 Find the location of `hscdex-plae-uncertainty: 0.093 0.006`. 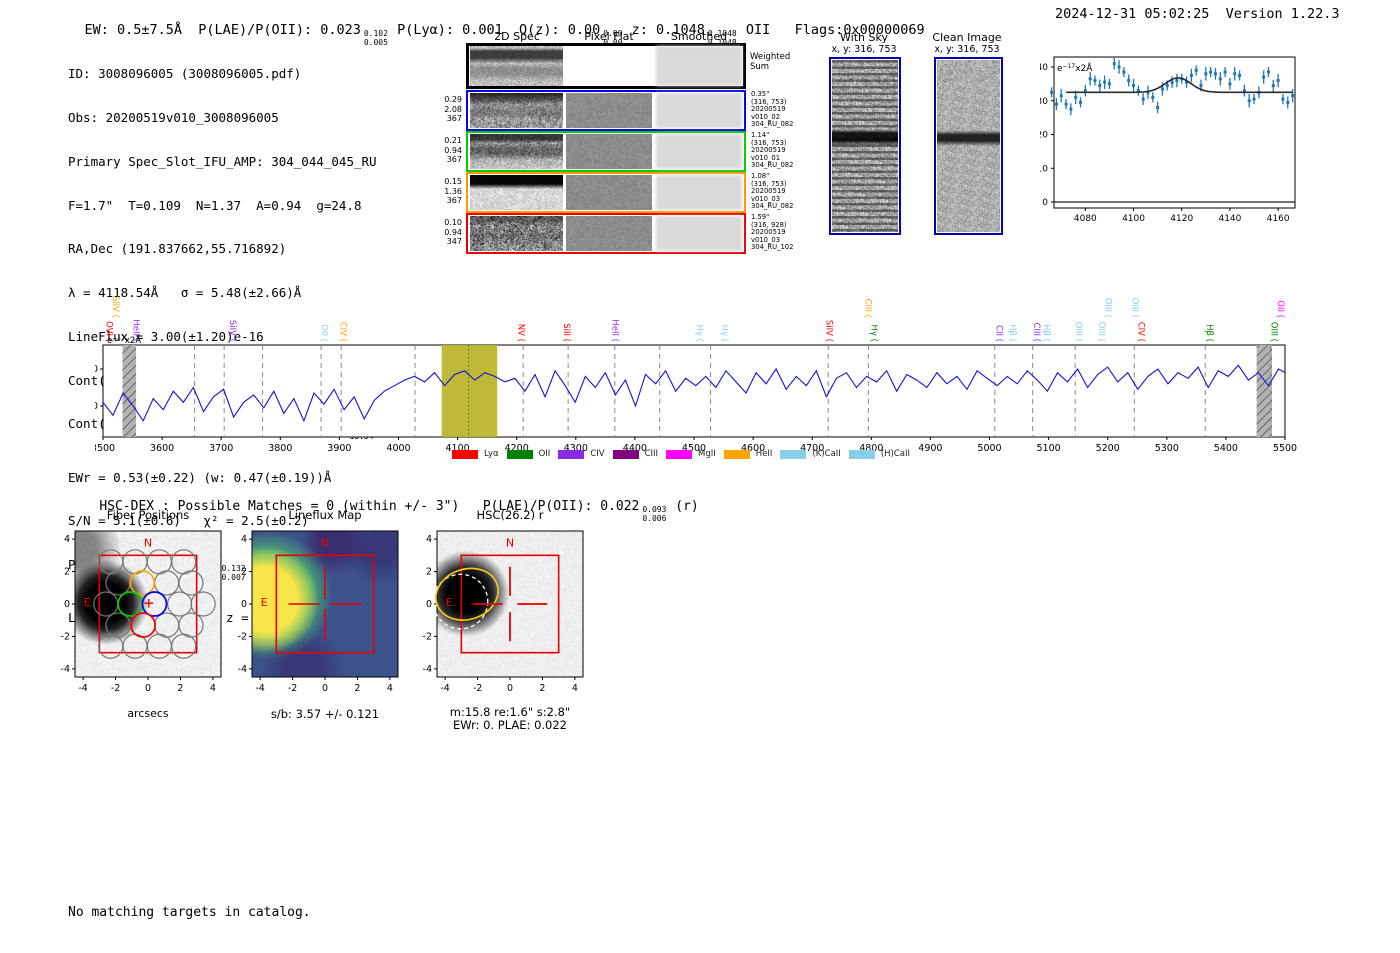

hscdex-plae-uncertainty: 0.093 0.006 is located at coordinates (654, 514).